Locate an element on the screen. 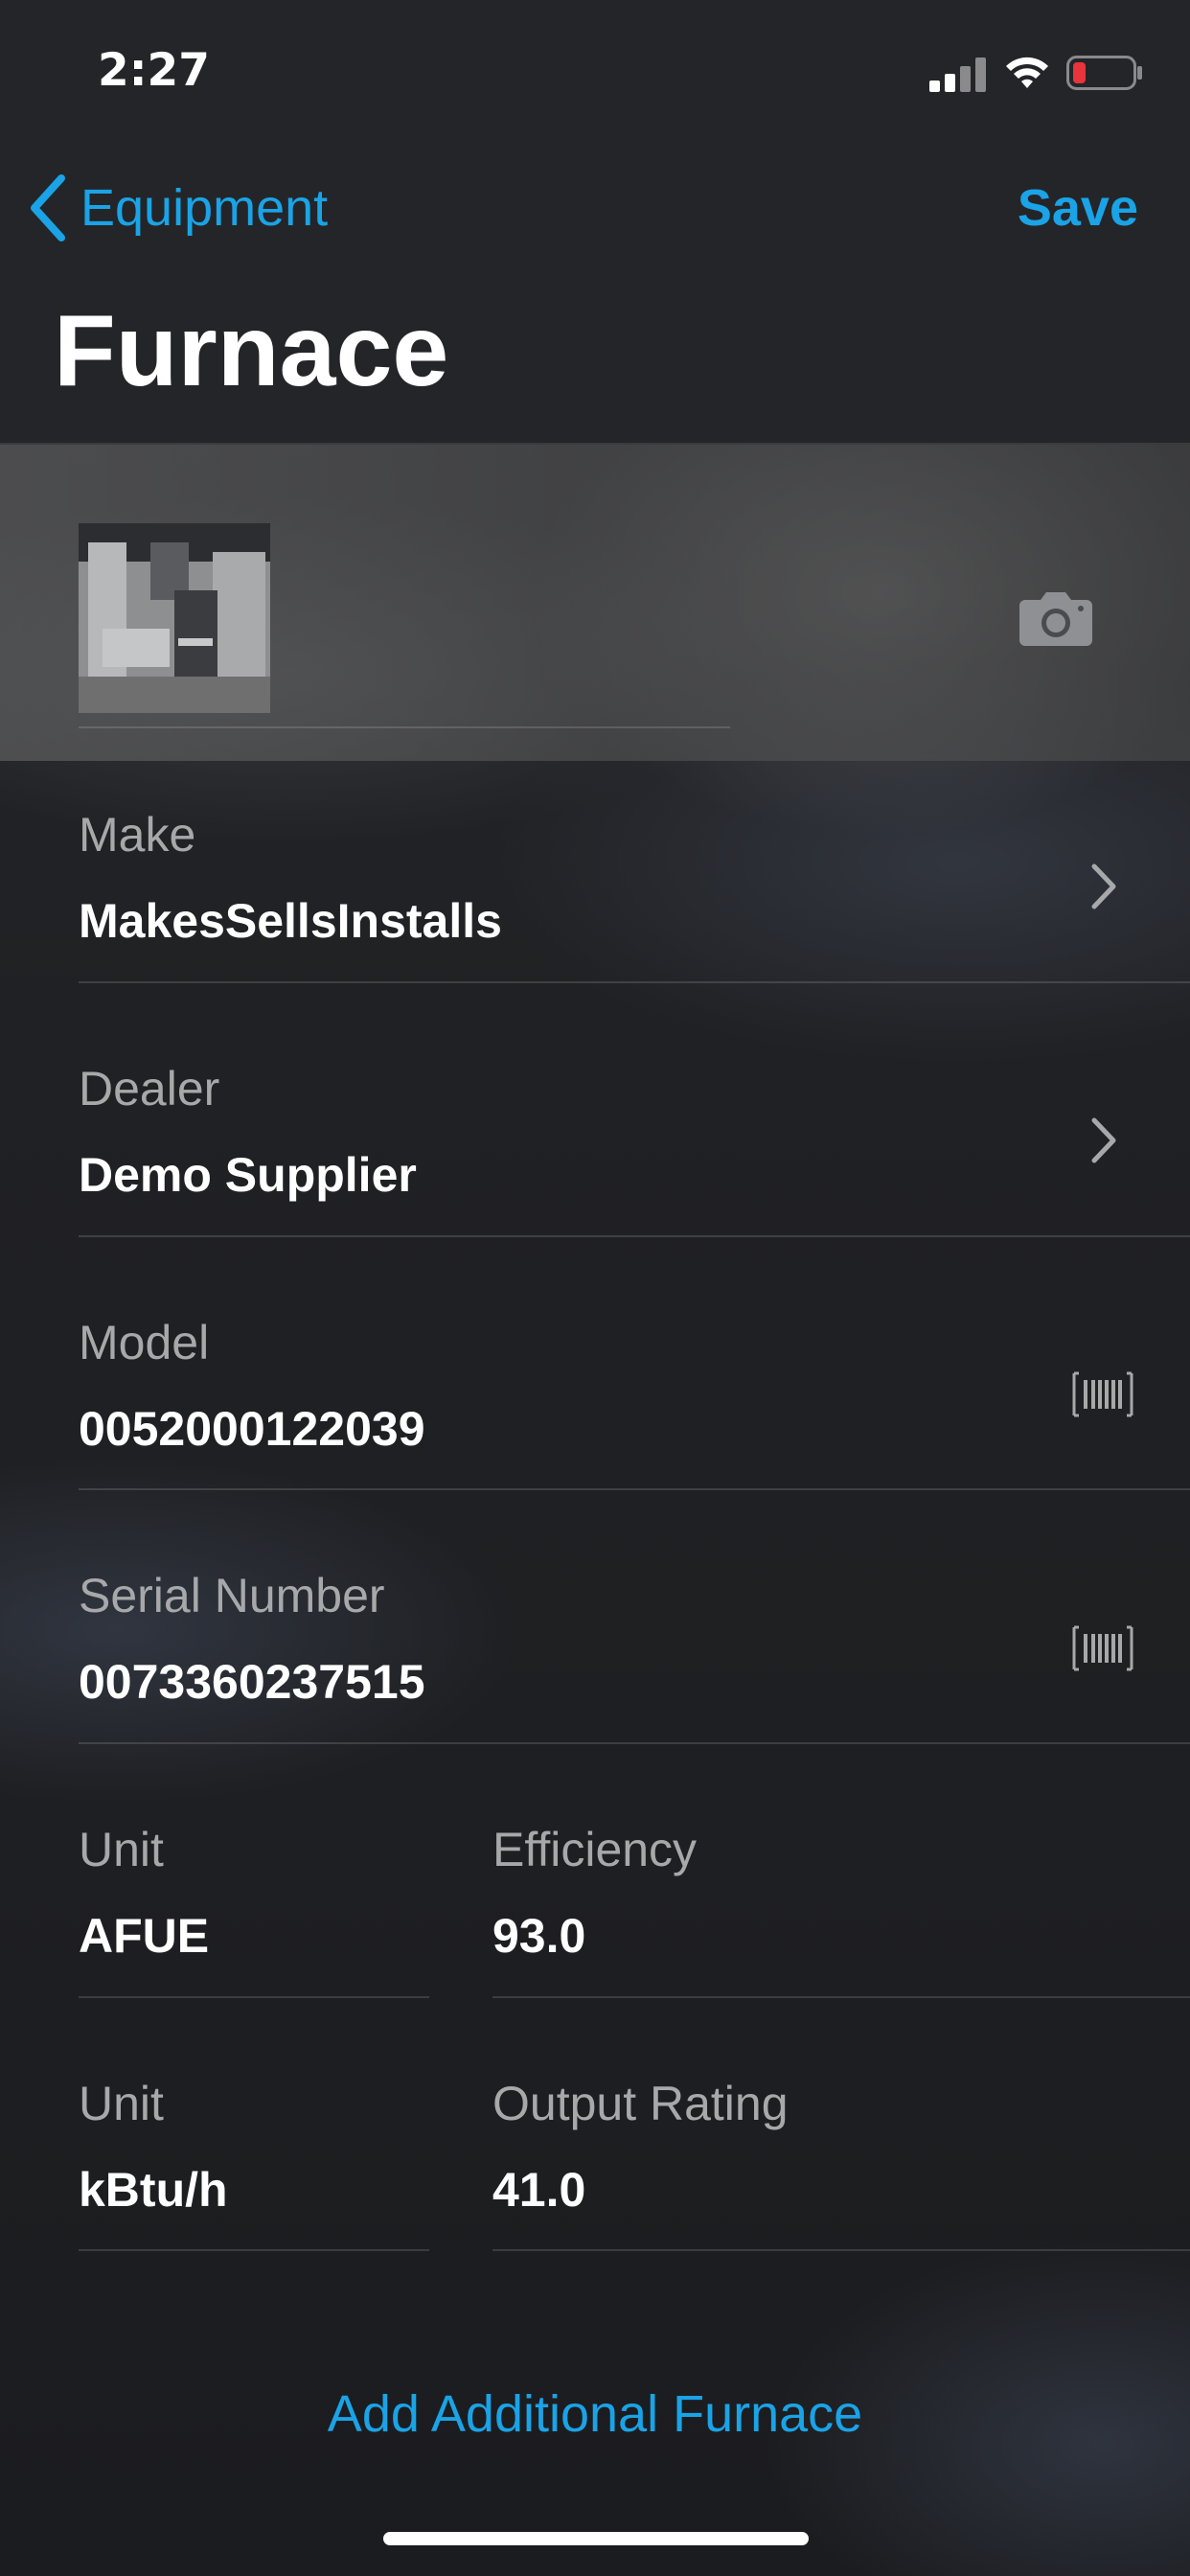 This screenshot has height=2576, width=1190. efficiency-row: Efficiency 93.0 is located at coordinates (594, 1893).